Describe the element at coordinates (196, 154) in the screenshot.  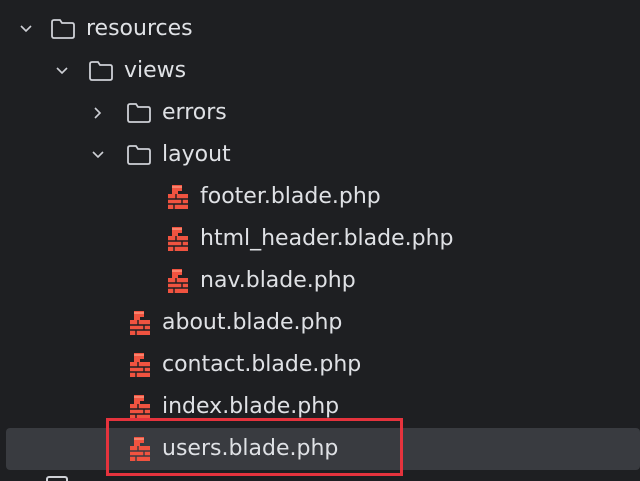
I see `folder-label: layout` at that location.